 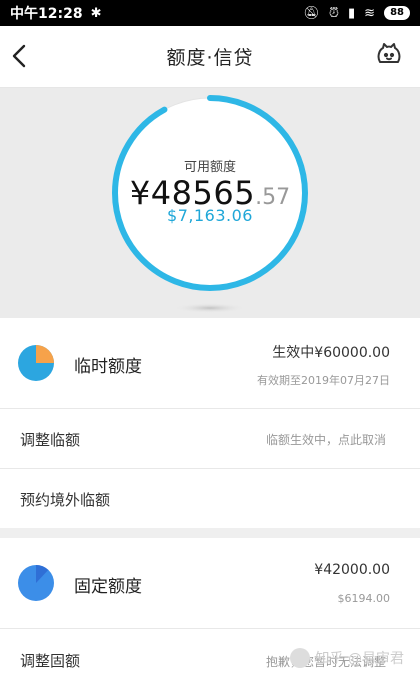 What do you see at coordinates (397, 13) in the screenshot?
I see `battery-icon: 88` at bounding box center [397, 13].